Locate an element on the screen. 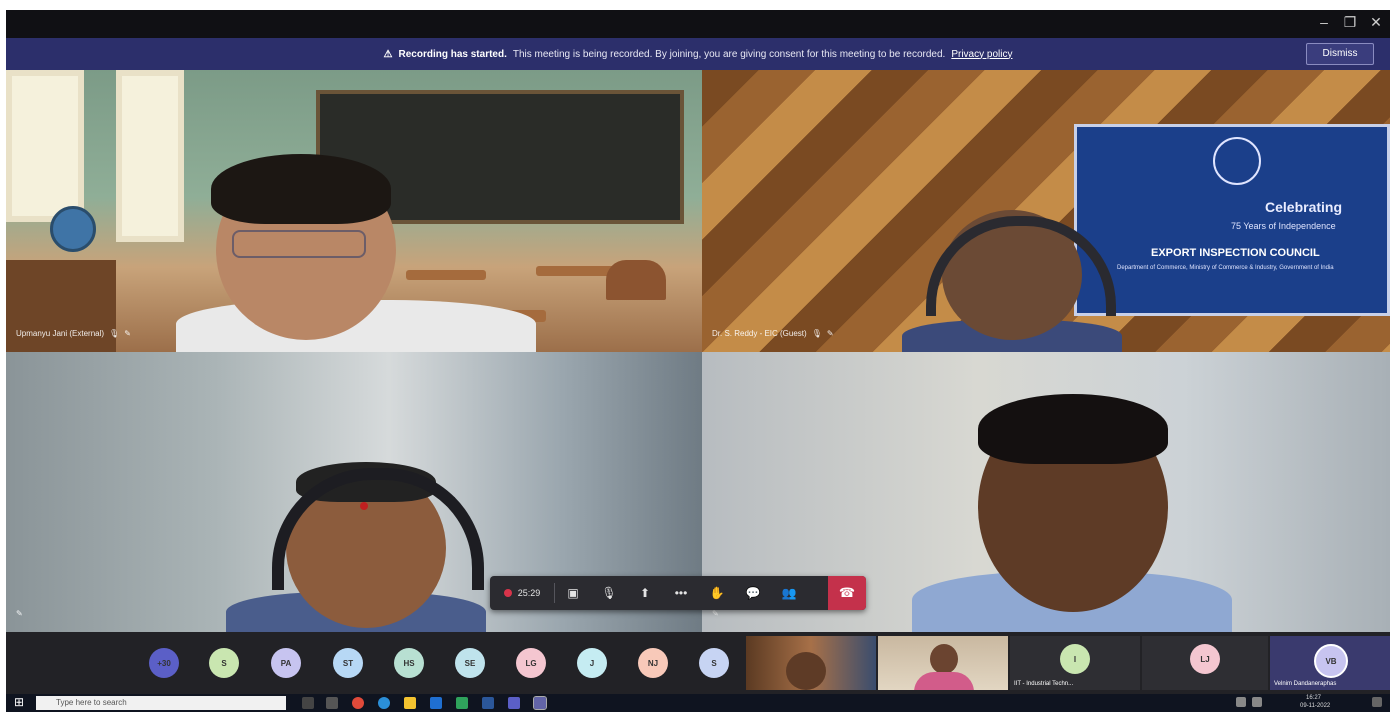 The width and height of the screenshot is (1390, 712). participant-avatar: ST is located at coordinates (348, 663).